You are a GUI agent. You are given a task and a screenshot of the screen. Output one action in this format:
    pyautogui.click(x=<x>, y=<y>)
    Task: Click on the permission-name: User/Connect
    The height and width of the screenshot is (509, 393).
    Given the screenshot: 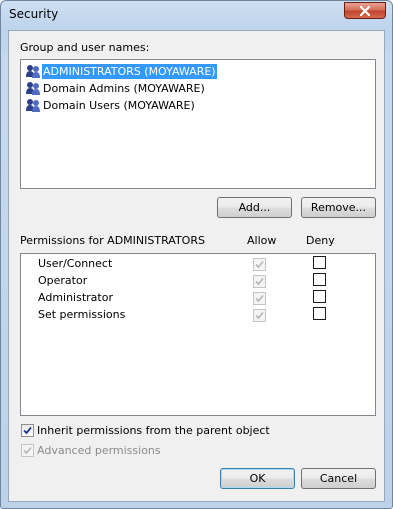 What is the action you would take?
    pyautogui.click(x=75, y=263)
    